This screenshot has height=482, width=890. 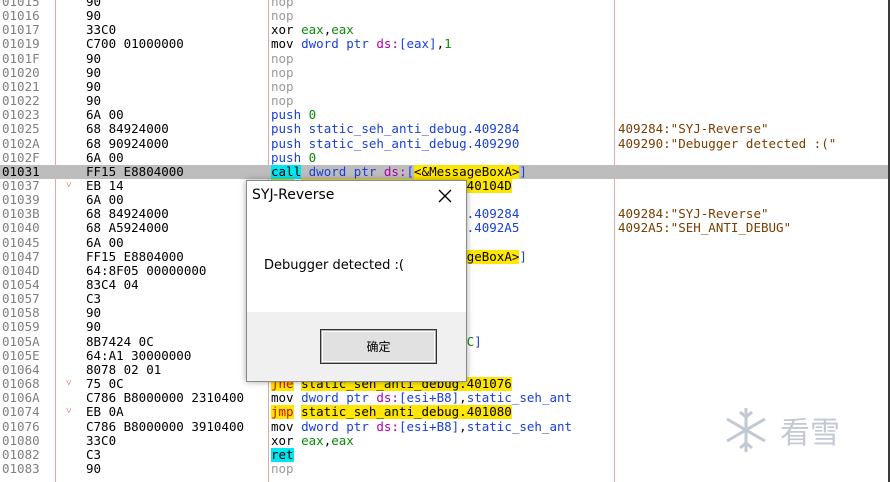 I want to click on address-cell: 01054, so click(x=21, y=284).